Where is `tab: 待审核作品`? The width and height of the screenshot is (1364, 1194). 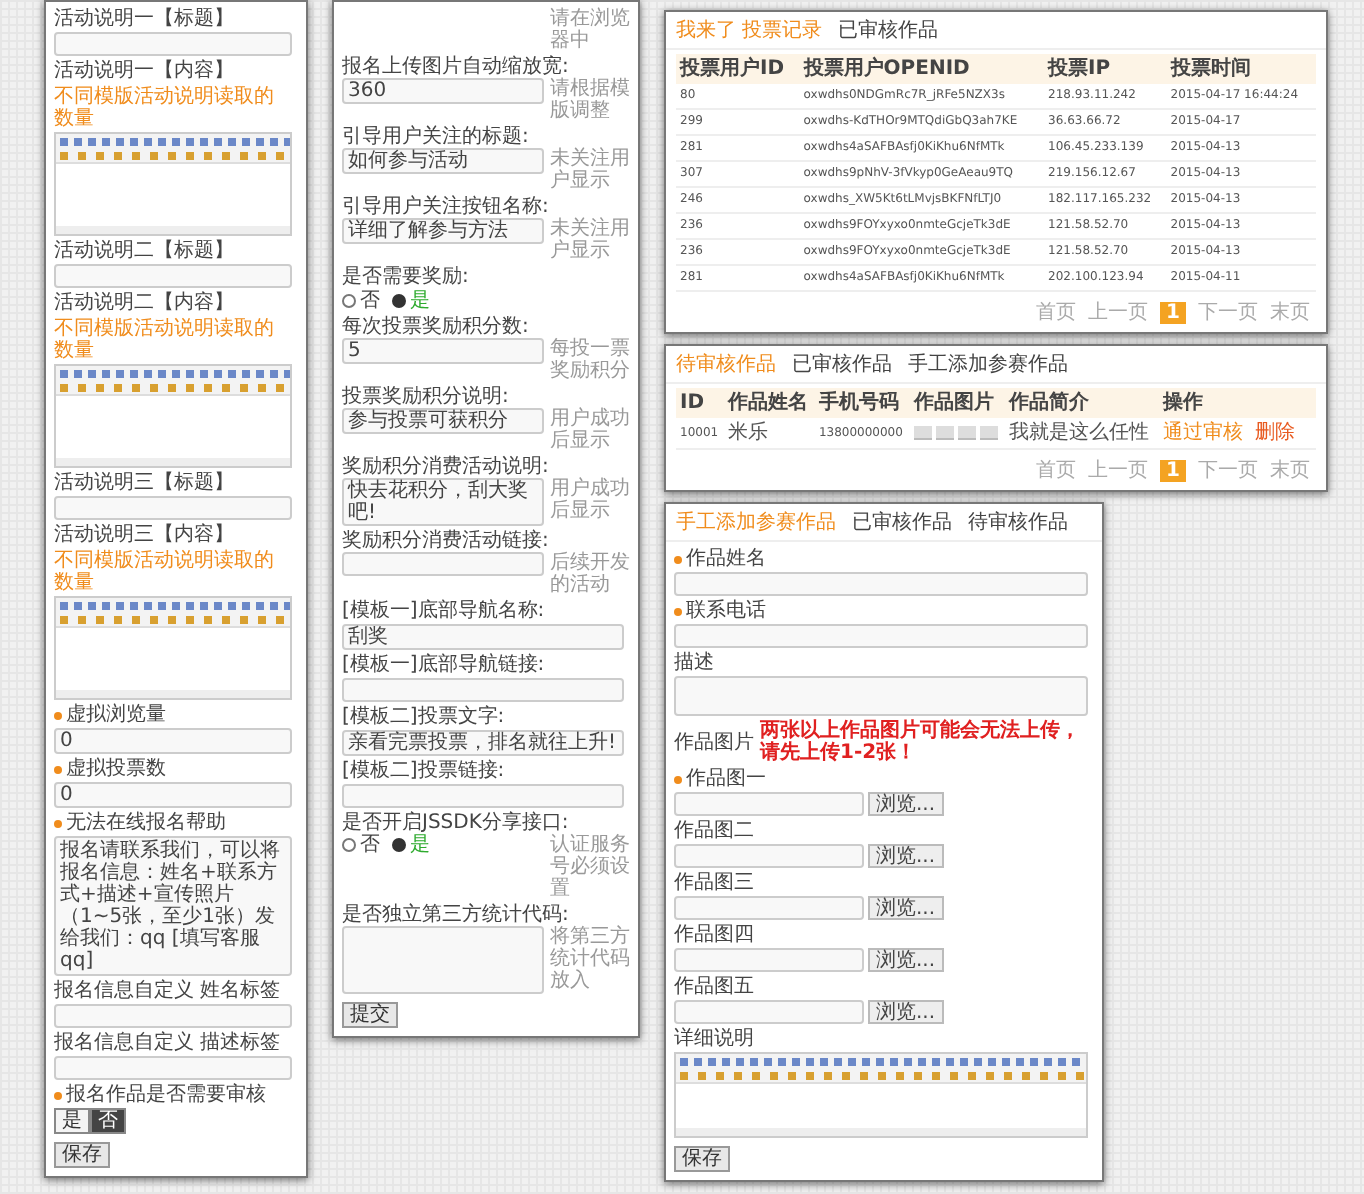
tab: 待审核作品 is located at coordinates (1018, 523).